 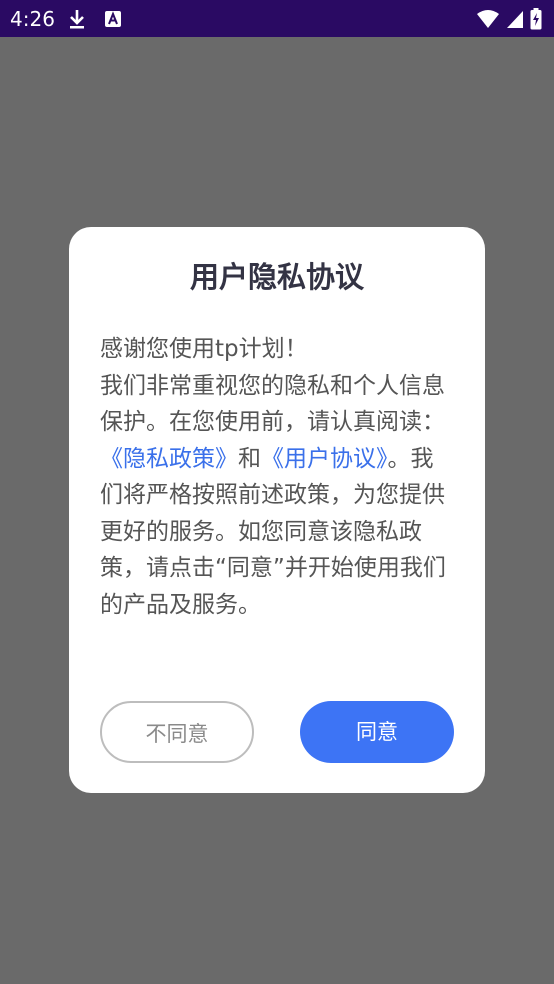 What do you see at coordinates (277, 18) in the screenshot?
I see `status-bar: 4:26` at bounding box center [277, 18].